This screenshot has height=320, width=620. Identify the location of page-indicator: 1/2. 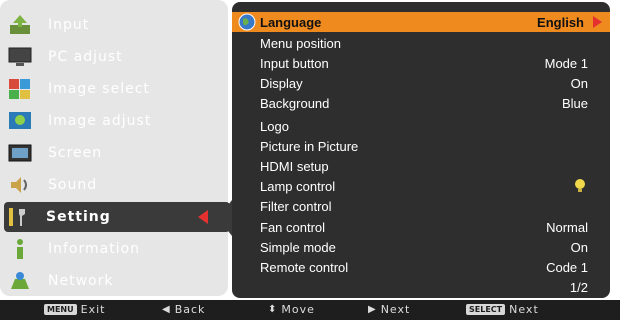
(578, 287).